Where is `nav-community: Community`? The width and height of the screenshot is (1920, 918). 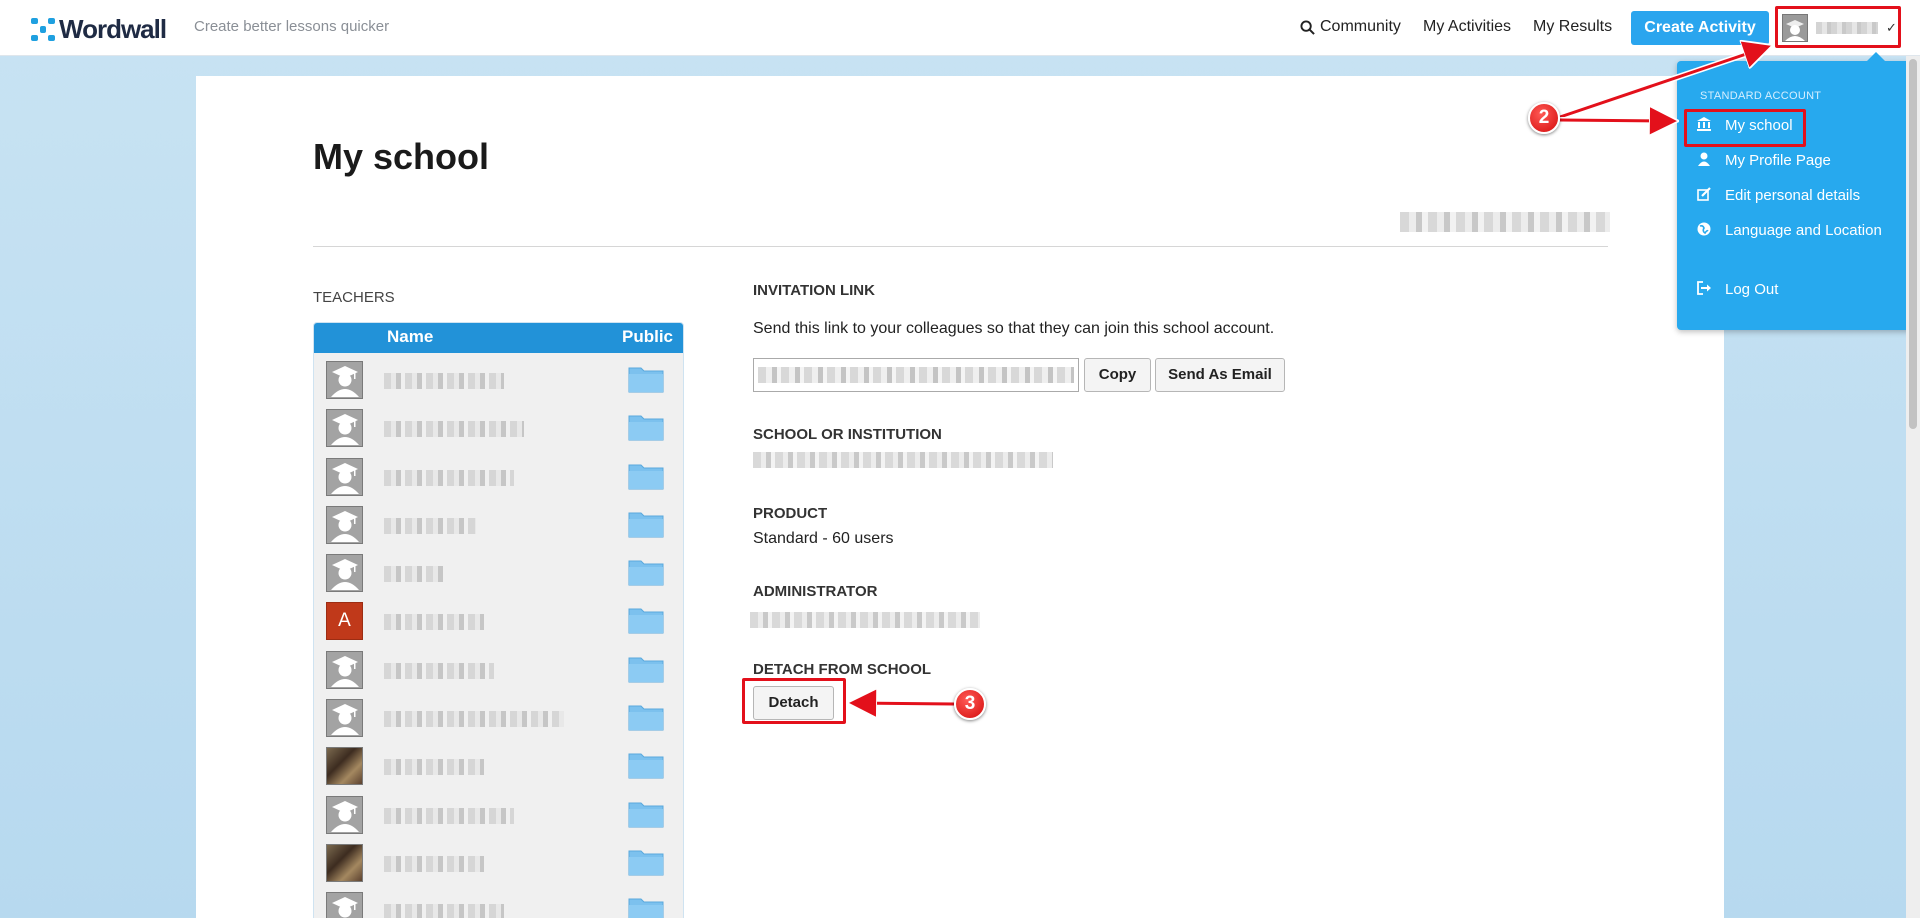 nav-community: Community is located at coordinates (1350, 27).